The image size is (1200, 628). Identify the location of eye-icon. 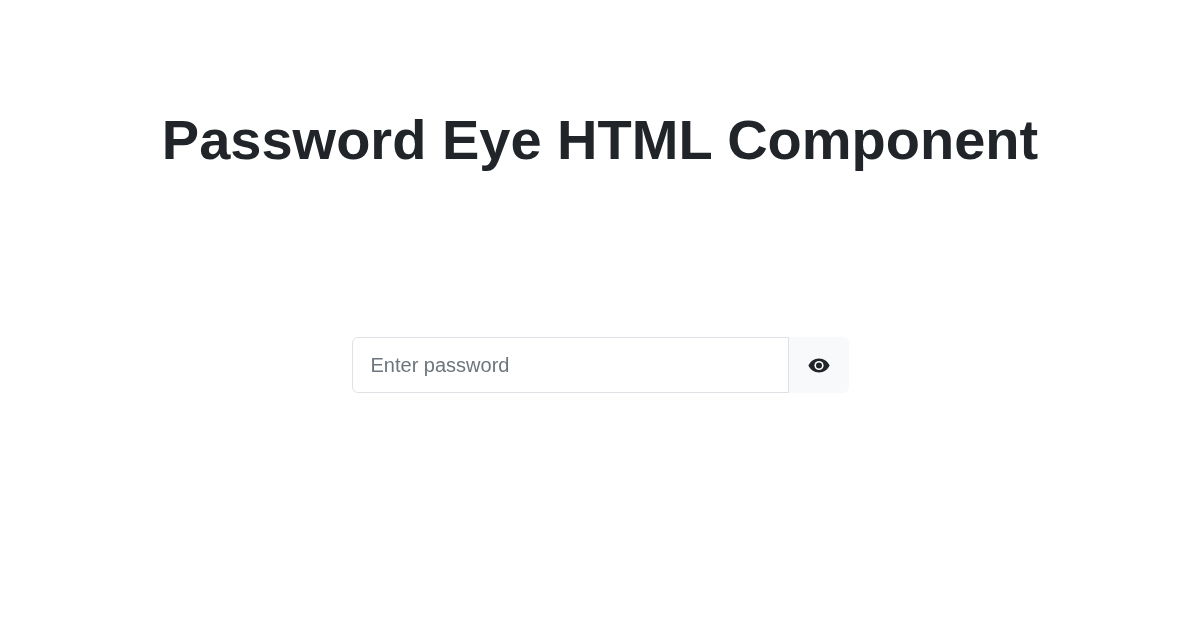
(818, 365).